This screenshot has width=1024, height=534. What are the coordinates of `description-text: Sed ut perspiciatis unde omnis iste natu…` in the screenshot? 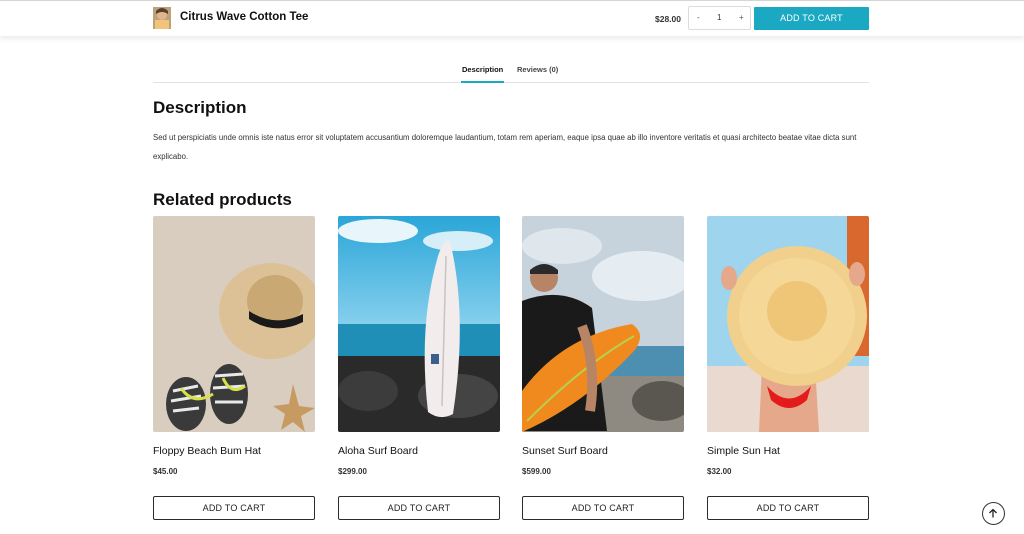 It's located at (505, 147).